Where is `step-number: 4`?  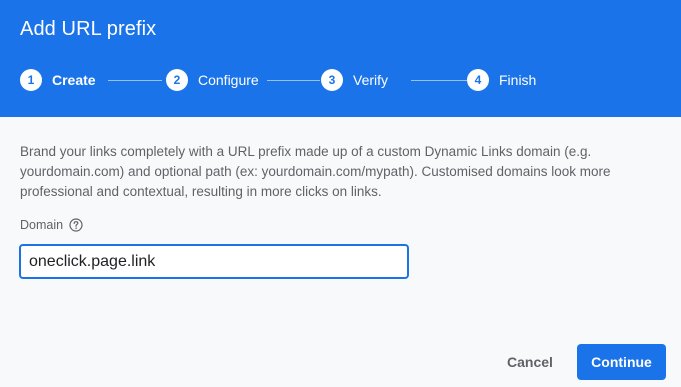 step-number: 4 is located at coordinates (478, 80).